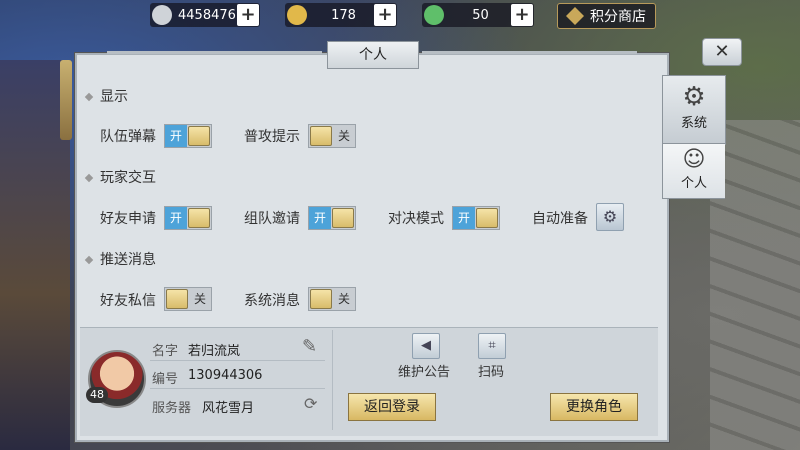  I want to click on gold-ingot-icon, so click(297, 15).